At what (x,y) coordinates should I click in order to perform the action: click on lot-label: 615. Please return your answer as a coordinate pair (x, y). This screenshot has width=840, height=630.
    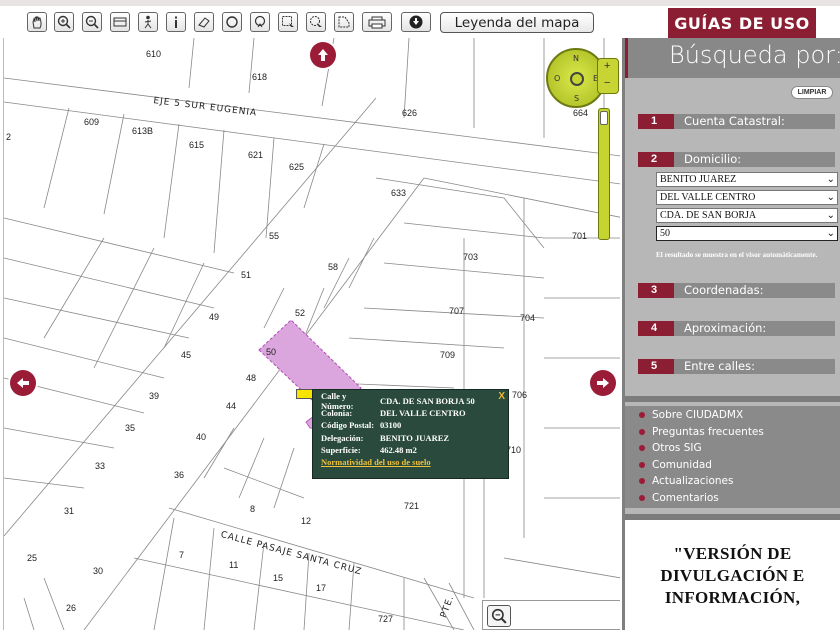
    Looking at the image, I should click on (197, 145).